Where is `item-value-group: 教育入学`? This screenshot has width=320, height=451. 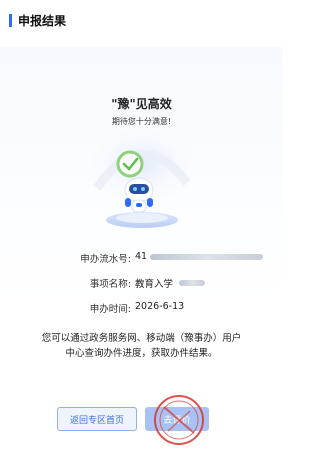 item-value-group: 教育入学 is located at coordinates (170, 283).